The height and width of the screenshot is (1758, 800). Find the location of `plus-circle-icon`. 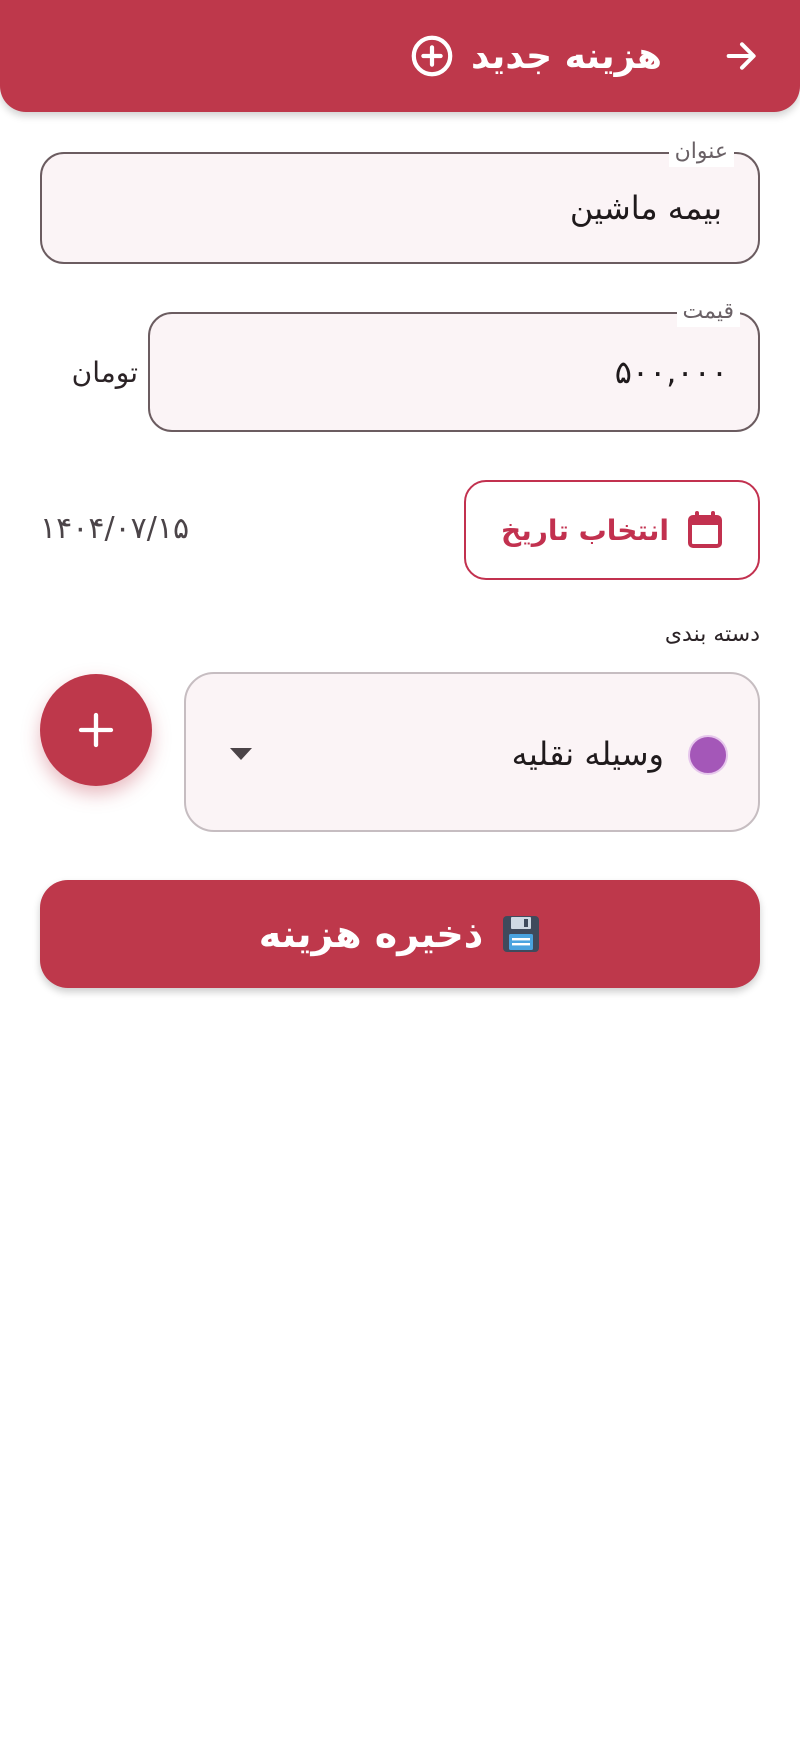

plus-circle-icon is located at coordinates (432, 56).